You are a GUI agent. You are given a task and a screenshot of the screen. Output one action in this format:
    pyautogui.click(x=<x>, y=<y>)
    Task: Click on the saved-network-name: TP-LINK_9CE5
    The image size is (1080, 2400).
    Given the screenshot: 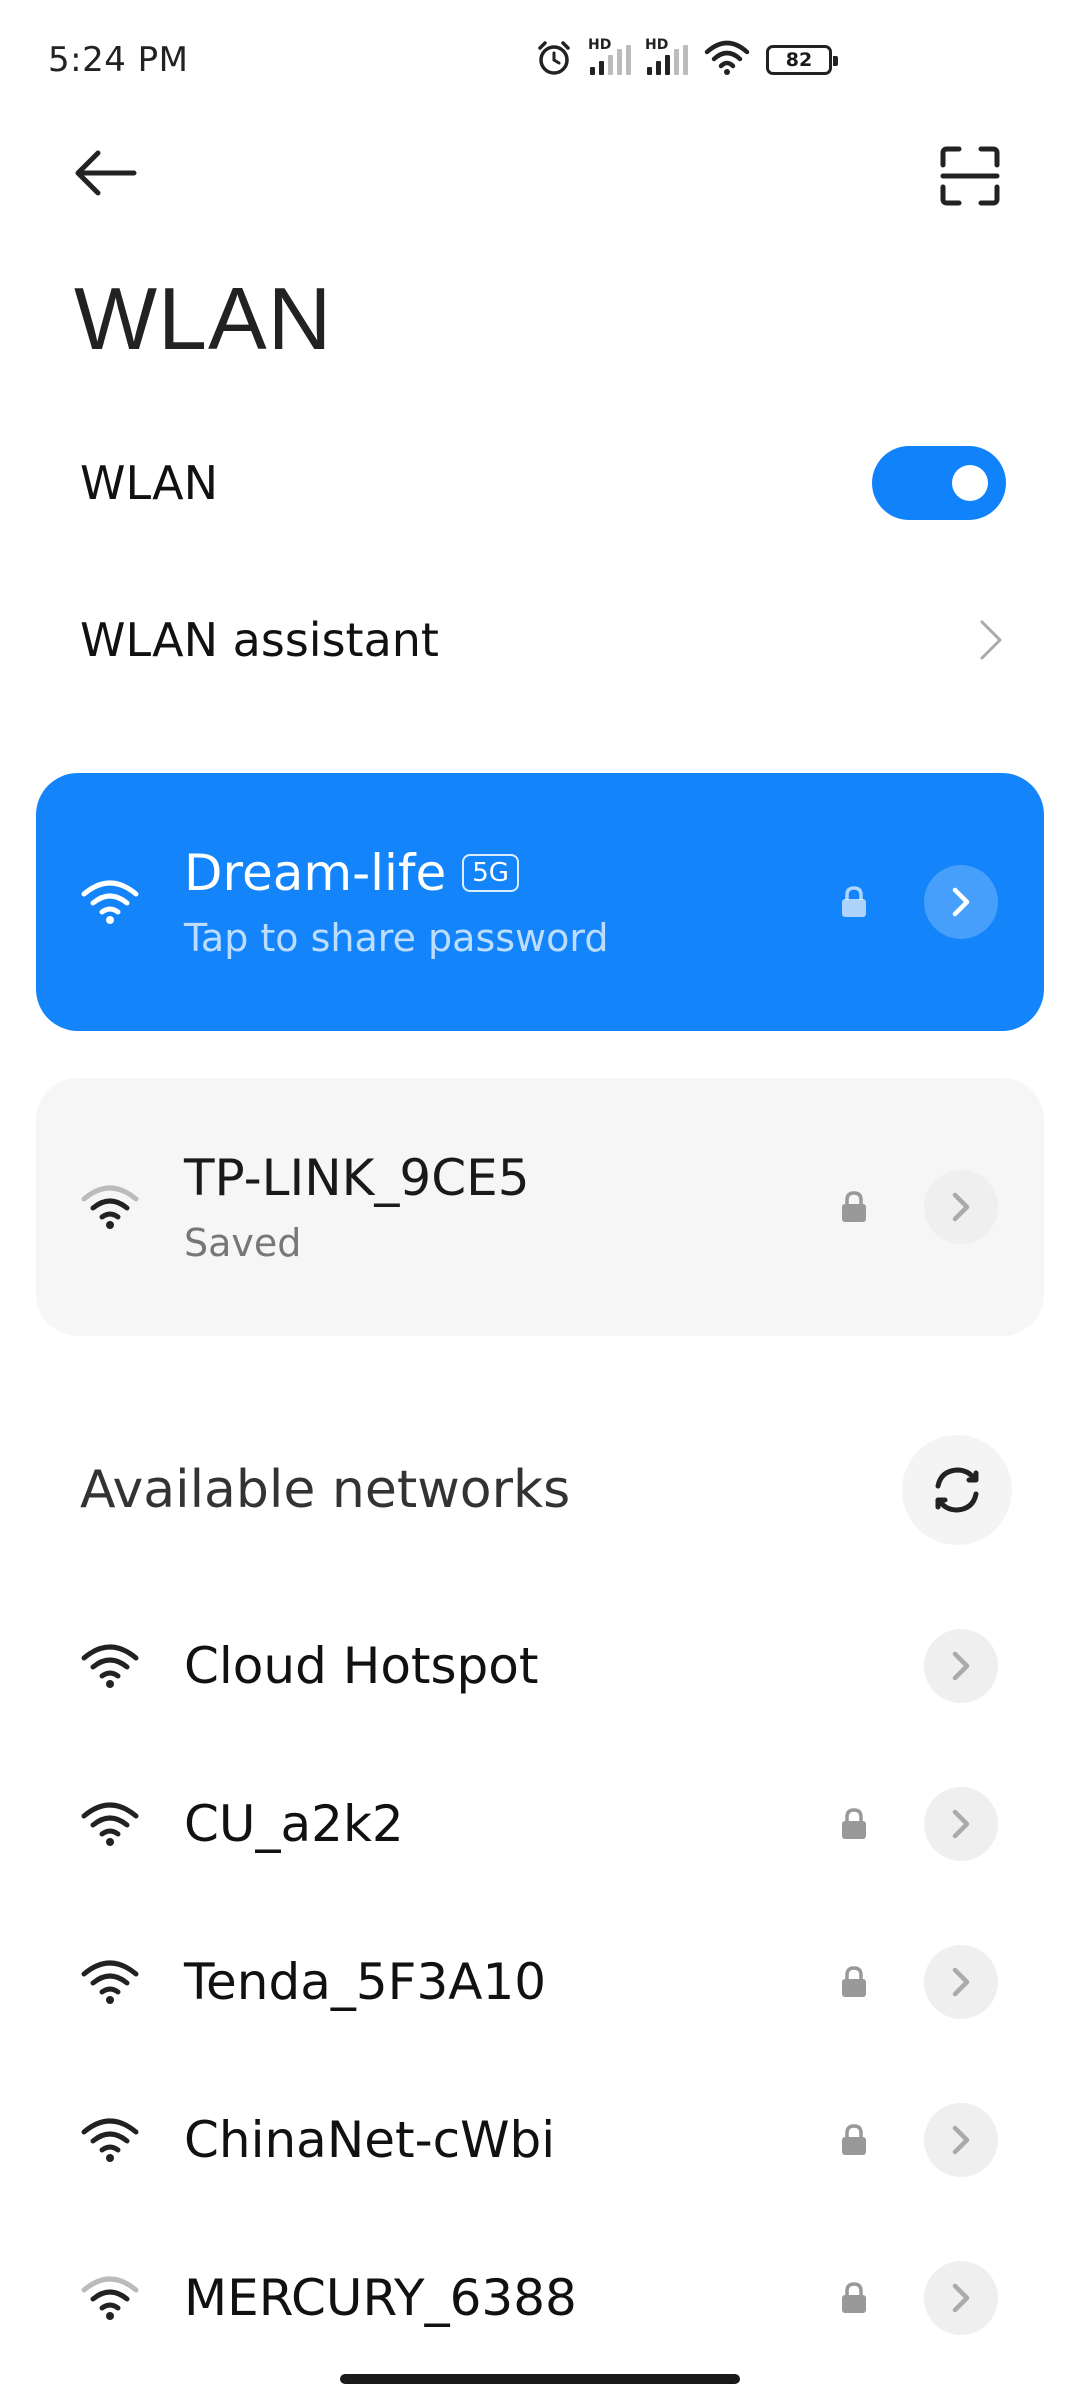 What is the action you would take?
    pyautogui.click(x=357, y=1178)
    